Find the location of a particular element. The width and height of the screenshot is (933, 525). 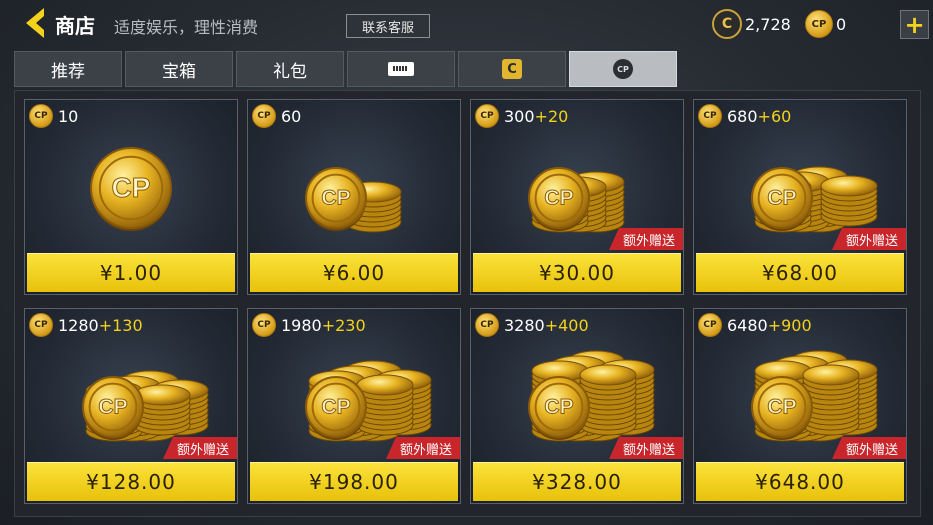

cp-product-card: CP 300 +20 CP 额外赠送 ¥30.00 is located at coordinates (577, 197).